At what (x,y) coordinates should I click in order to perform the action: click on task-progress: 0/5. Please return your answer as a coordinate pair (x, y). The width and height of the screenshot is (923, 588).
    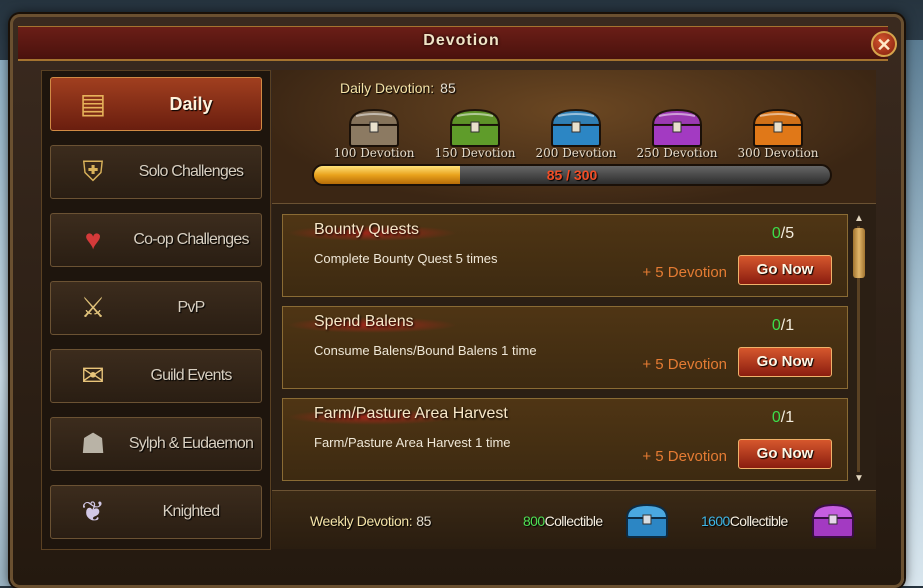
    Looking at the image, I should click on (783, 234).